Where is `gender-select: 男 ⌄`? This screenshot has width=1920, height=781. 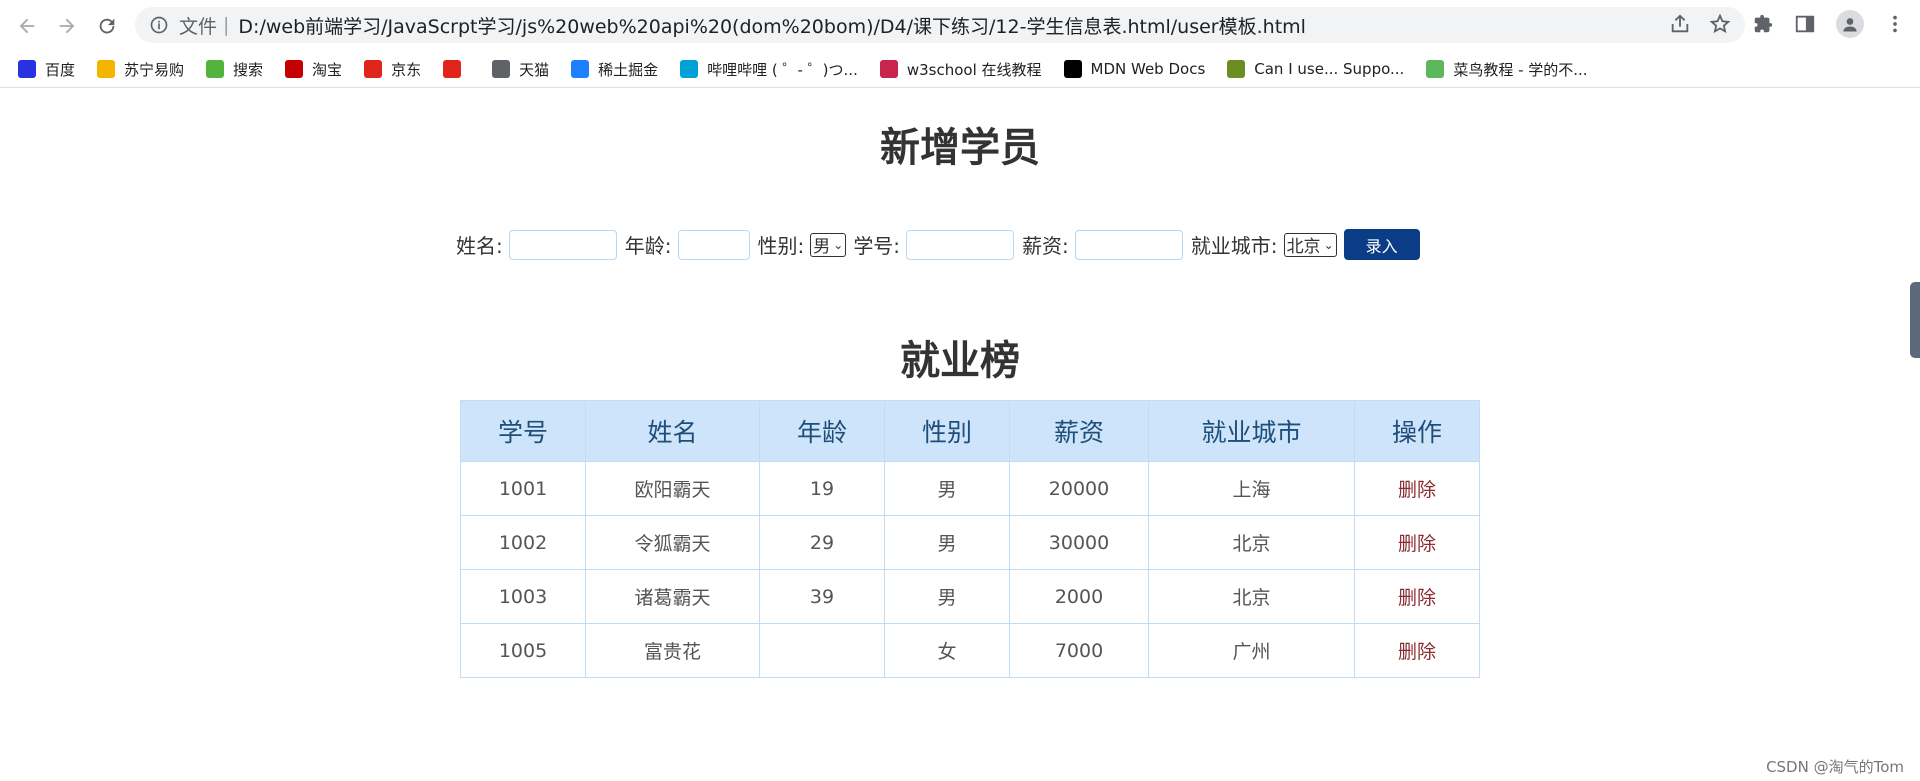
gender-select: 男 ⌄ is located at coordinates (828, 244).